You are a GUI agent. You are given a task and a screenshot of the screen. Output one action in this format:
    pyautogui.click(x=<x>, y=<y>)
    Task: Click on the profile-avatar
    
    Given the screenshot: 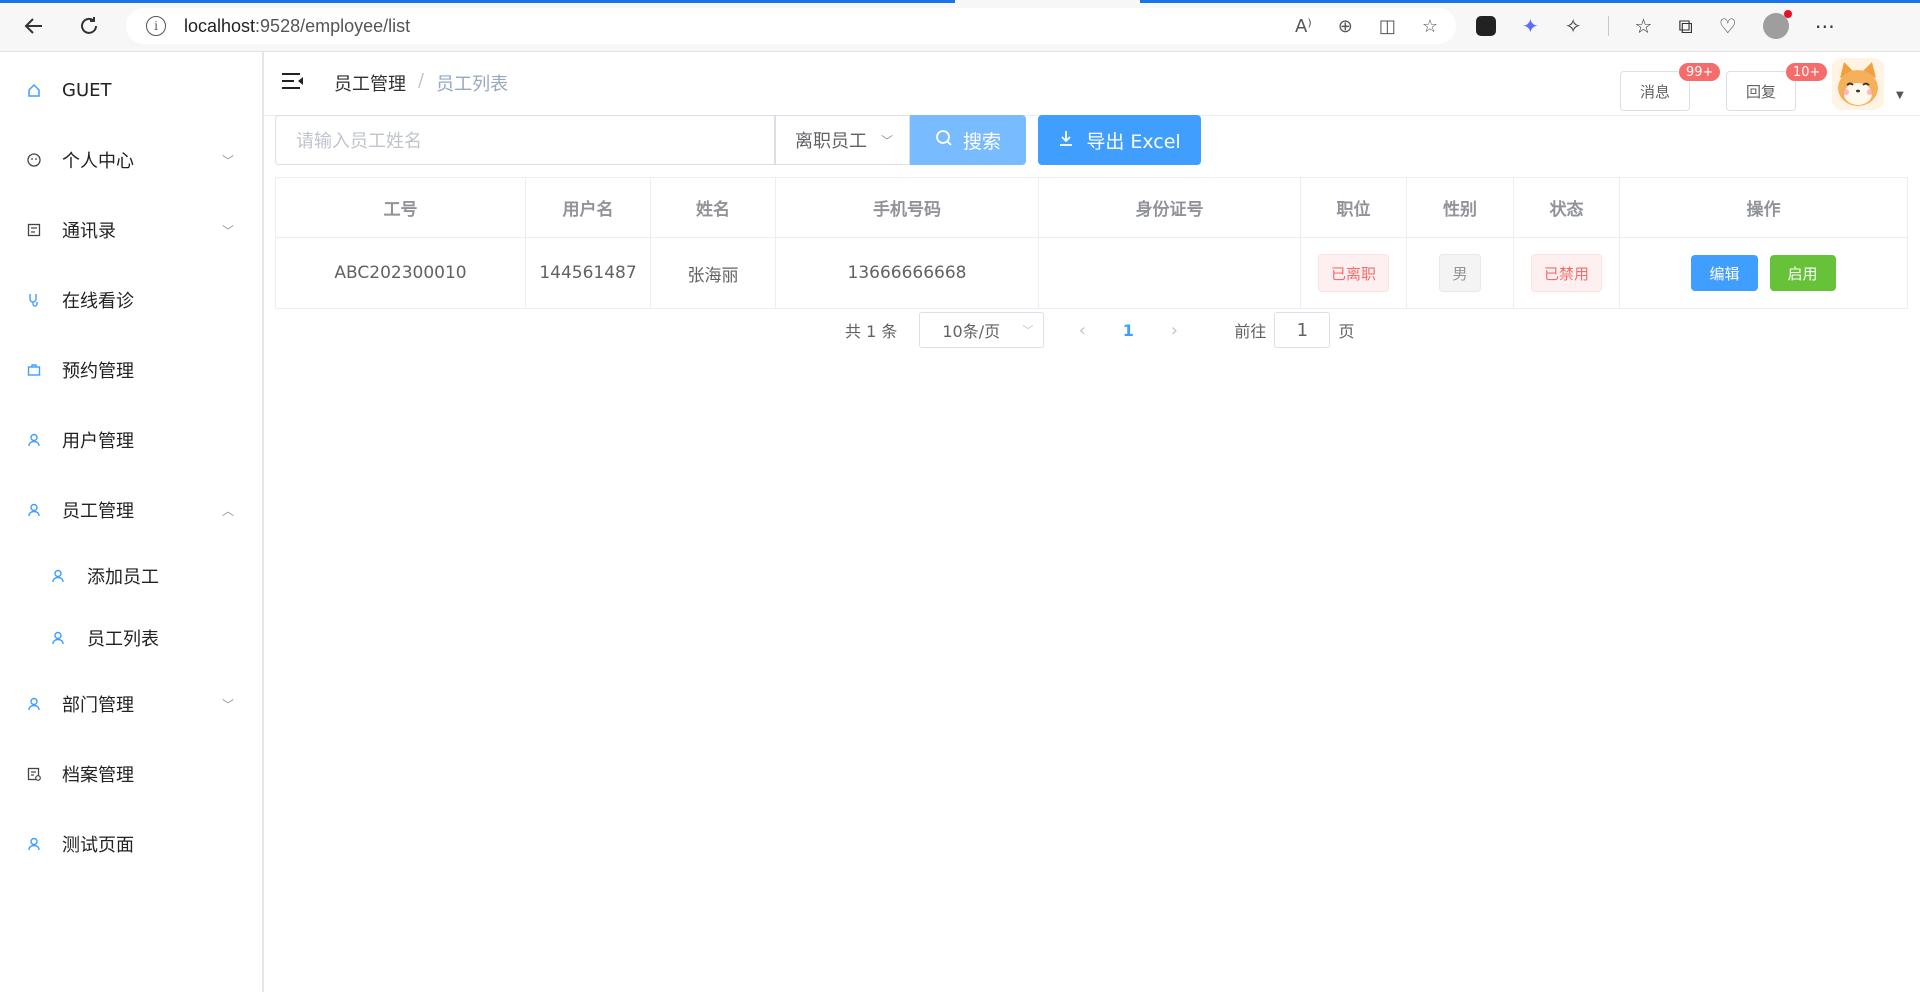 What is the action you would take?
    pyautogui.click(x=1777, y=24)
    